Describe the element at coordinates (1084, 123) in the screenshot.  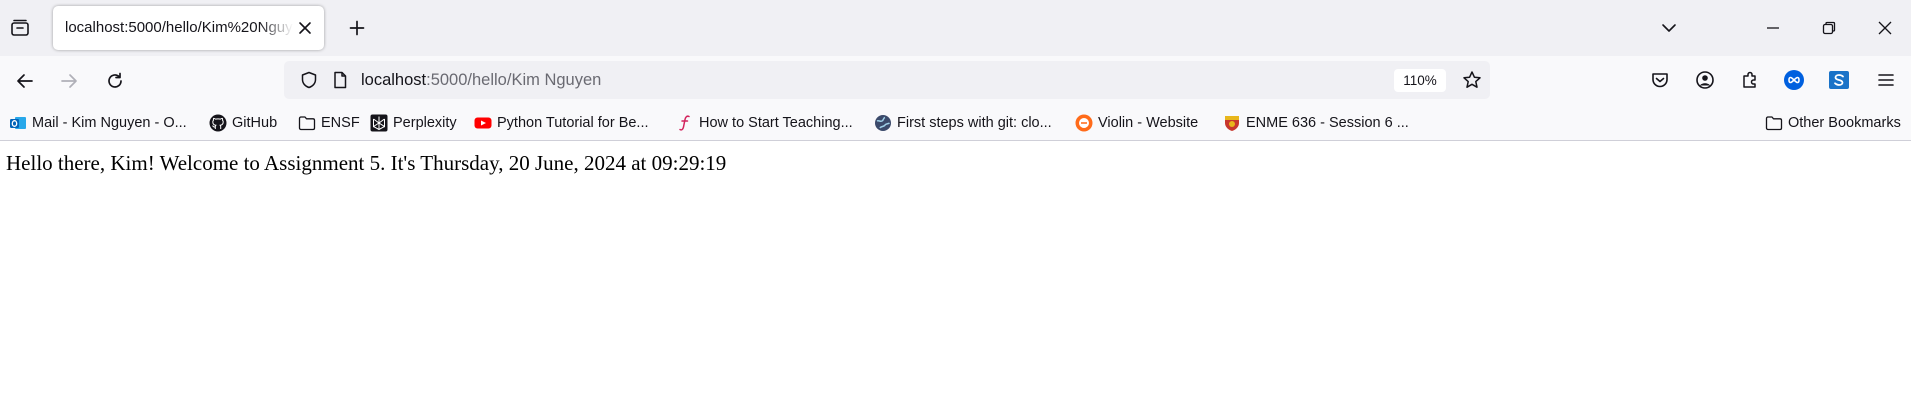
I see `violin-site-icon` at that location.